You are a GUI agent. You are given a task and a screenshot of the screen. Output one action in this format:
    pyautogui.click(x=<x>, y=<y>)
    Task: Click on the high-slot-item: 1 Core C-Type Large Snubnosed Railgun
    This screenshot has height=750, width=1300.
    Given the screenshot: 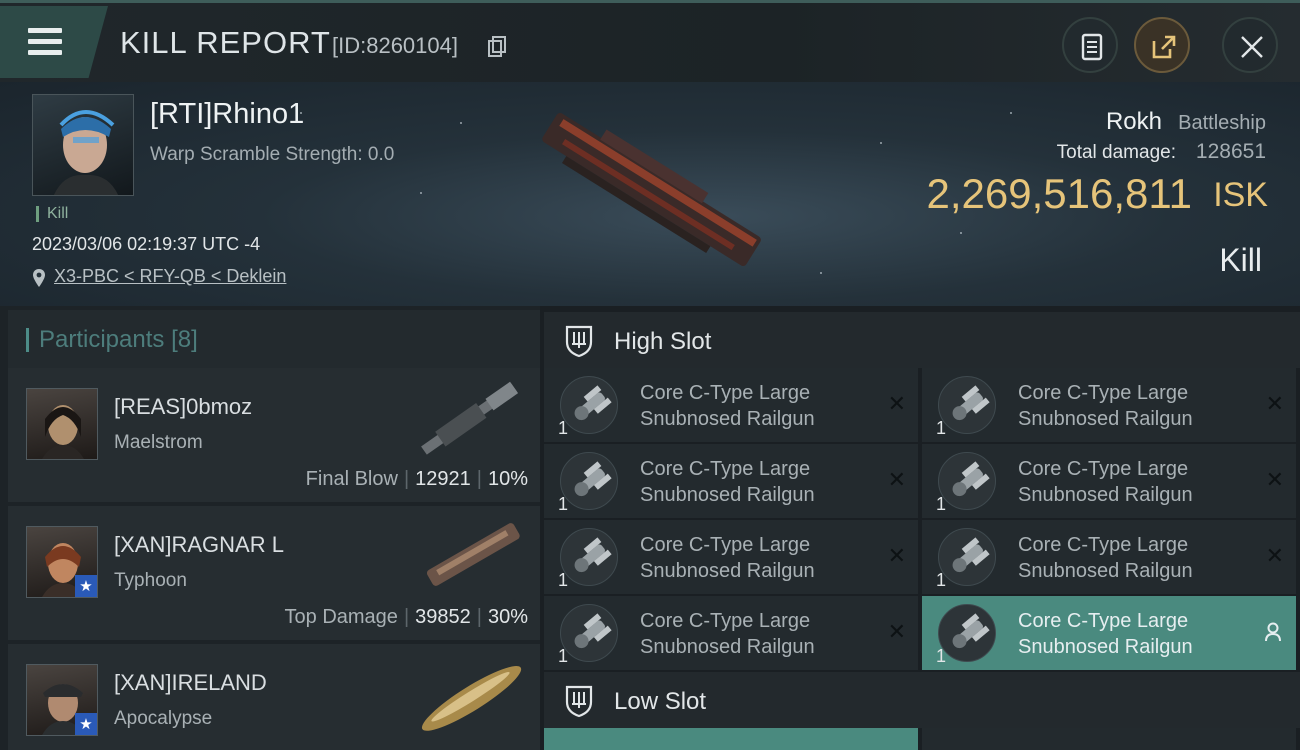 What is the action you would take?
    pyautogui.click(x=1109, y=633)
    